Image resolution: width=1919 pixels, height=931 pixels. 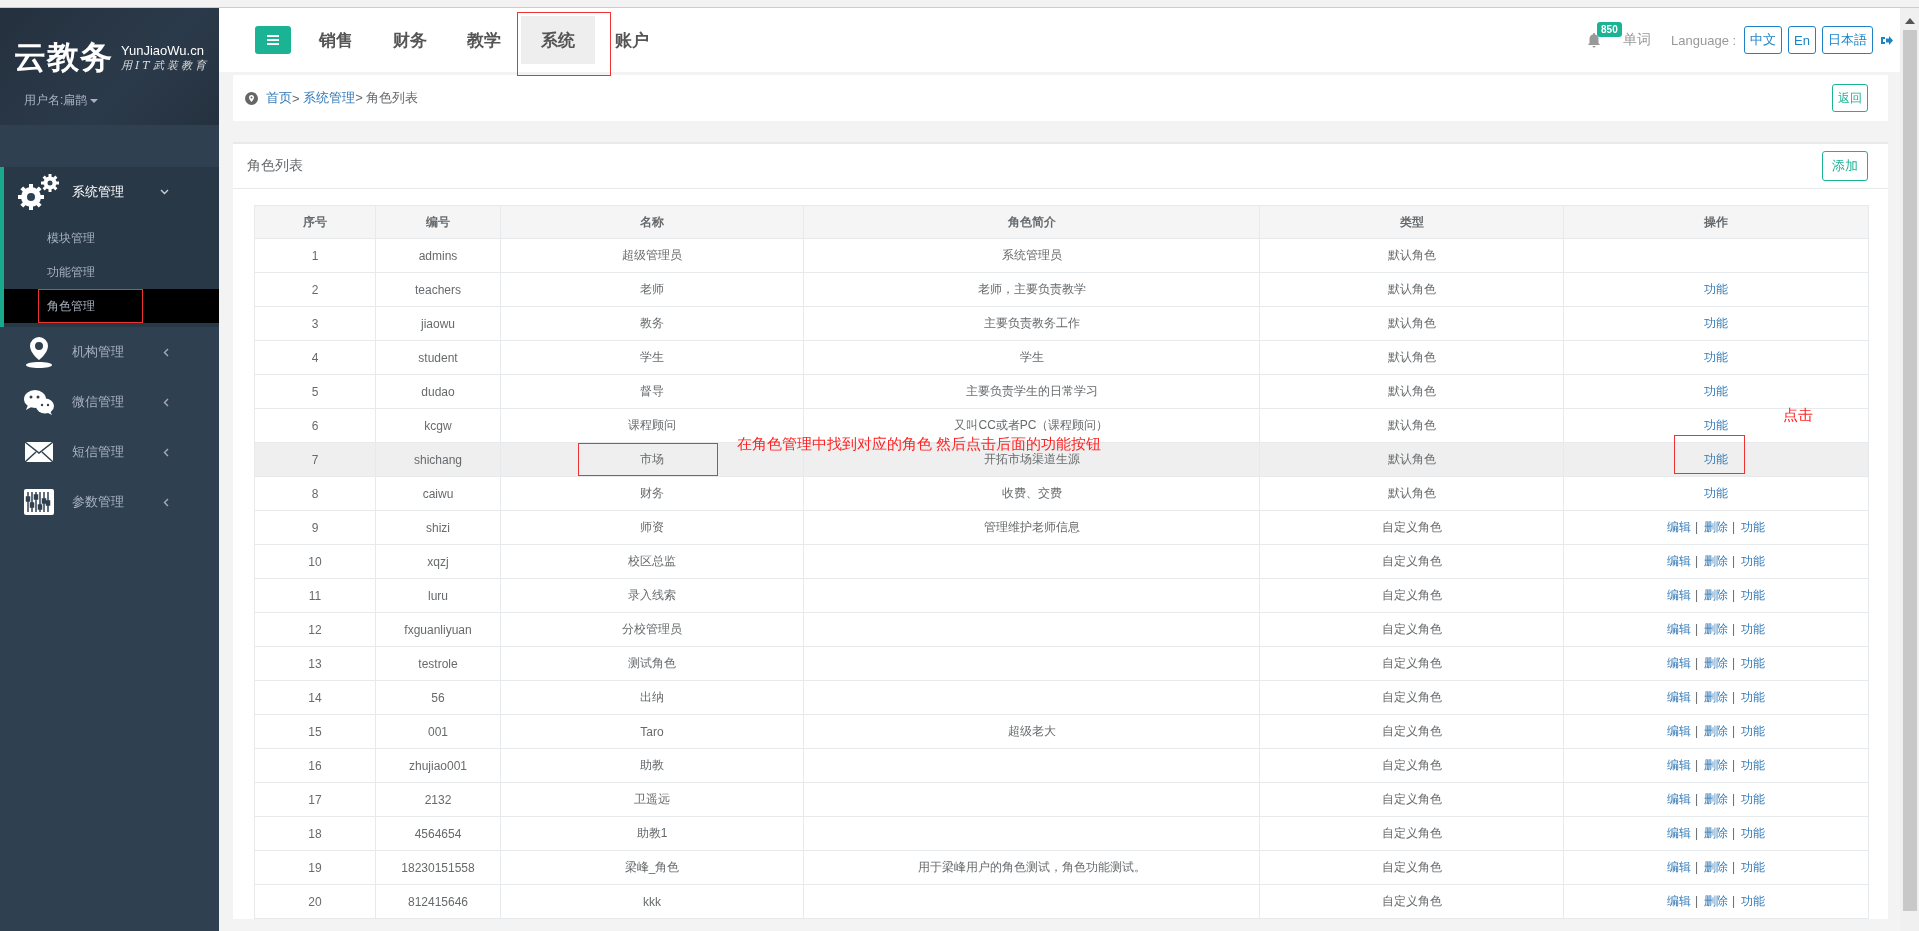 I want to click on column-header: 角色简介, so click(x=1031, y=222).